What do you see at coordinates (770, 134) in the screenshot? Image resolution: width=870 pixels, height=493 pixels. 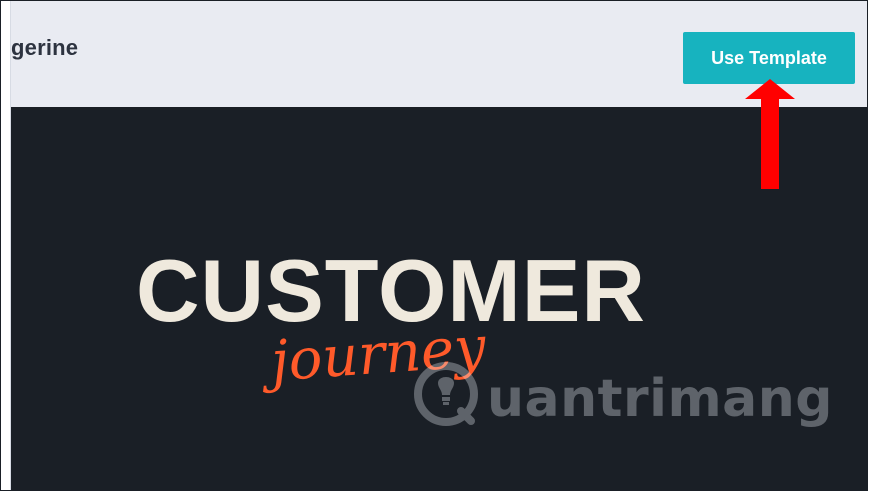 I see `arrow-up-icon` at bounding box center [770, 134].